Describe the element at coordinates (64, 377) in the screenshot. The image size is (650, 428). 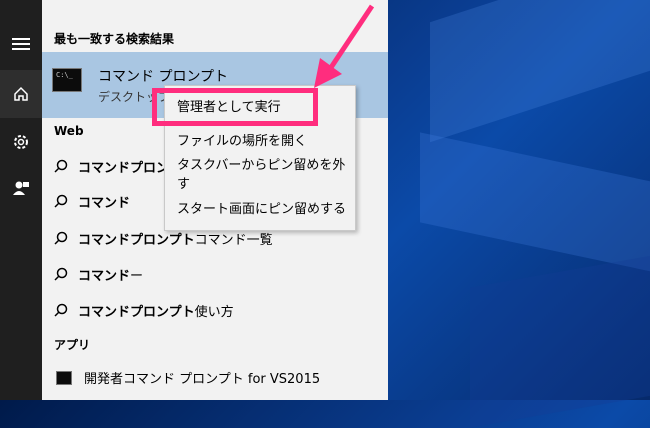
I see `dev-cmd-icon` at that location.